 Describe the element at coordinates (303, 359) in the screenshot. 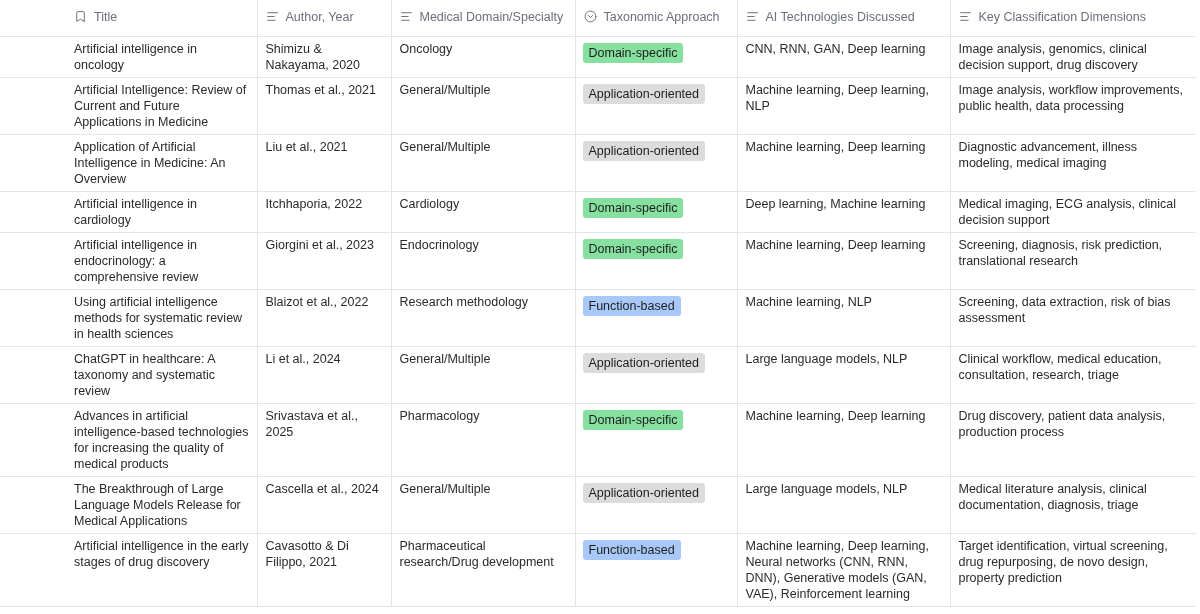

I see `cell-text: Li et al., 2024` at that location.